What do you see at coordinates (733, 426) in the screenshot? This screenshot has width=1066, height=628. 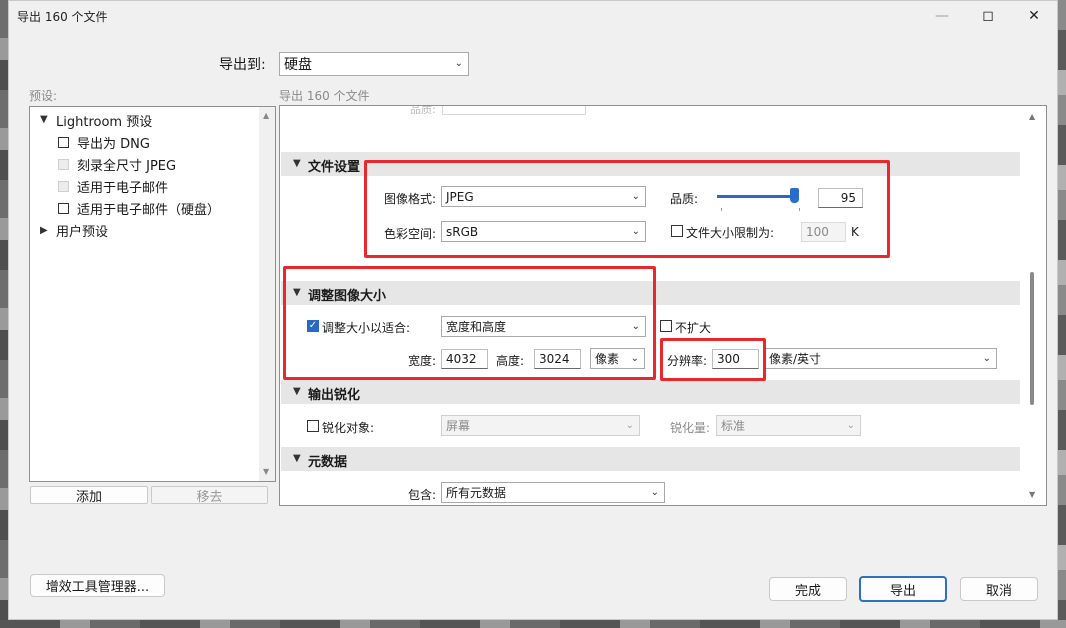 I see `sharpen-amount-value: 标准` at bounding box center [733, 426].